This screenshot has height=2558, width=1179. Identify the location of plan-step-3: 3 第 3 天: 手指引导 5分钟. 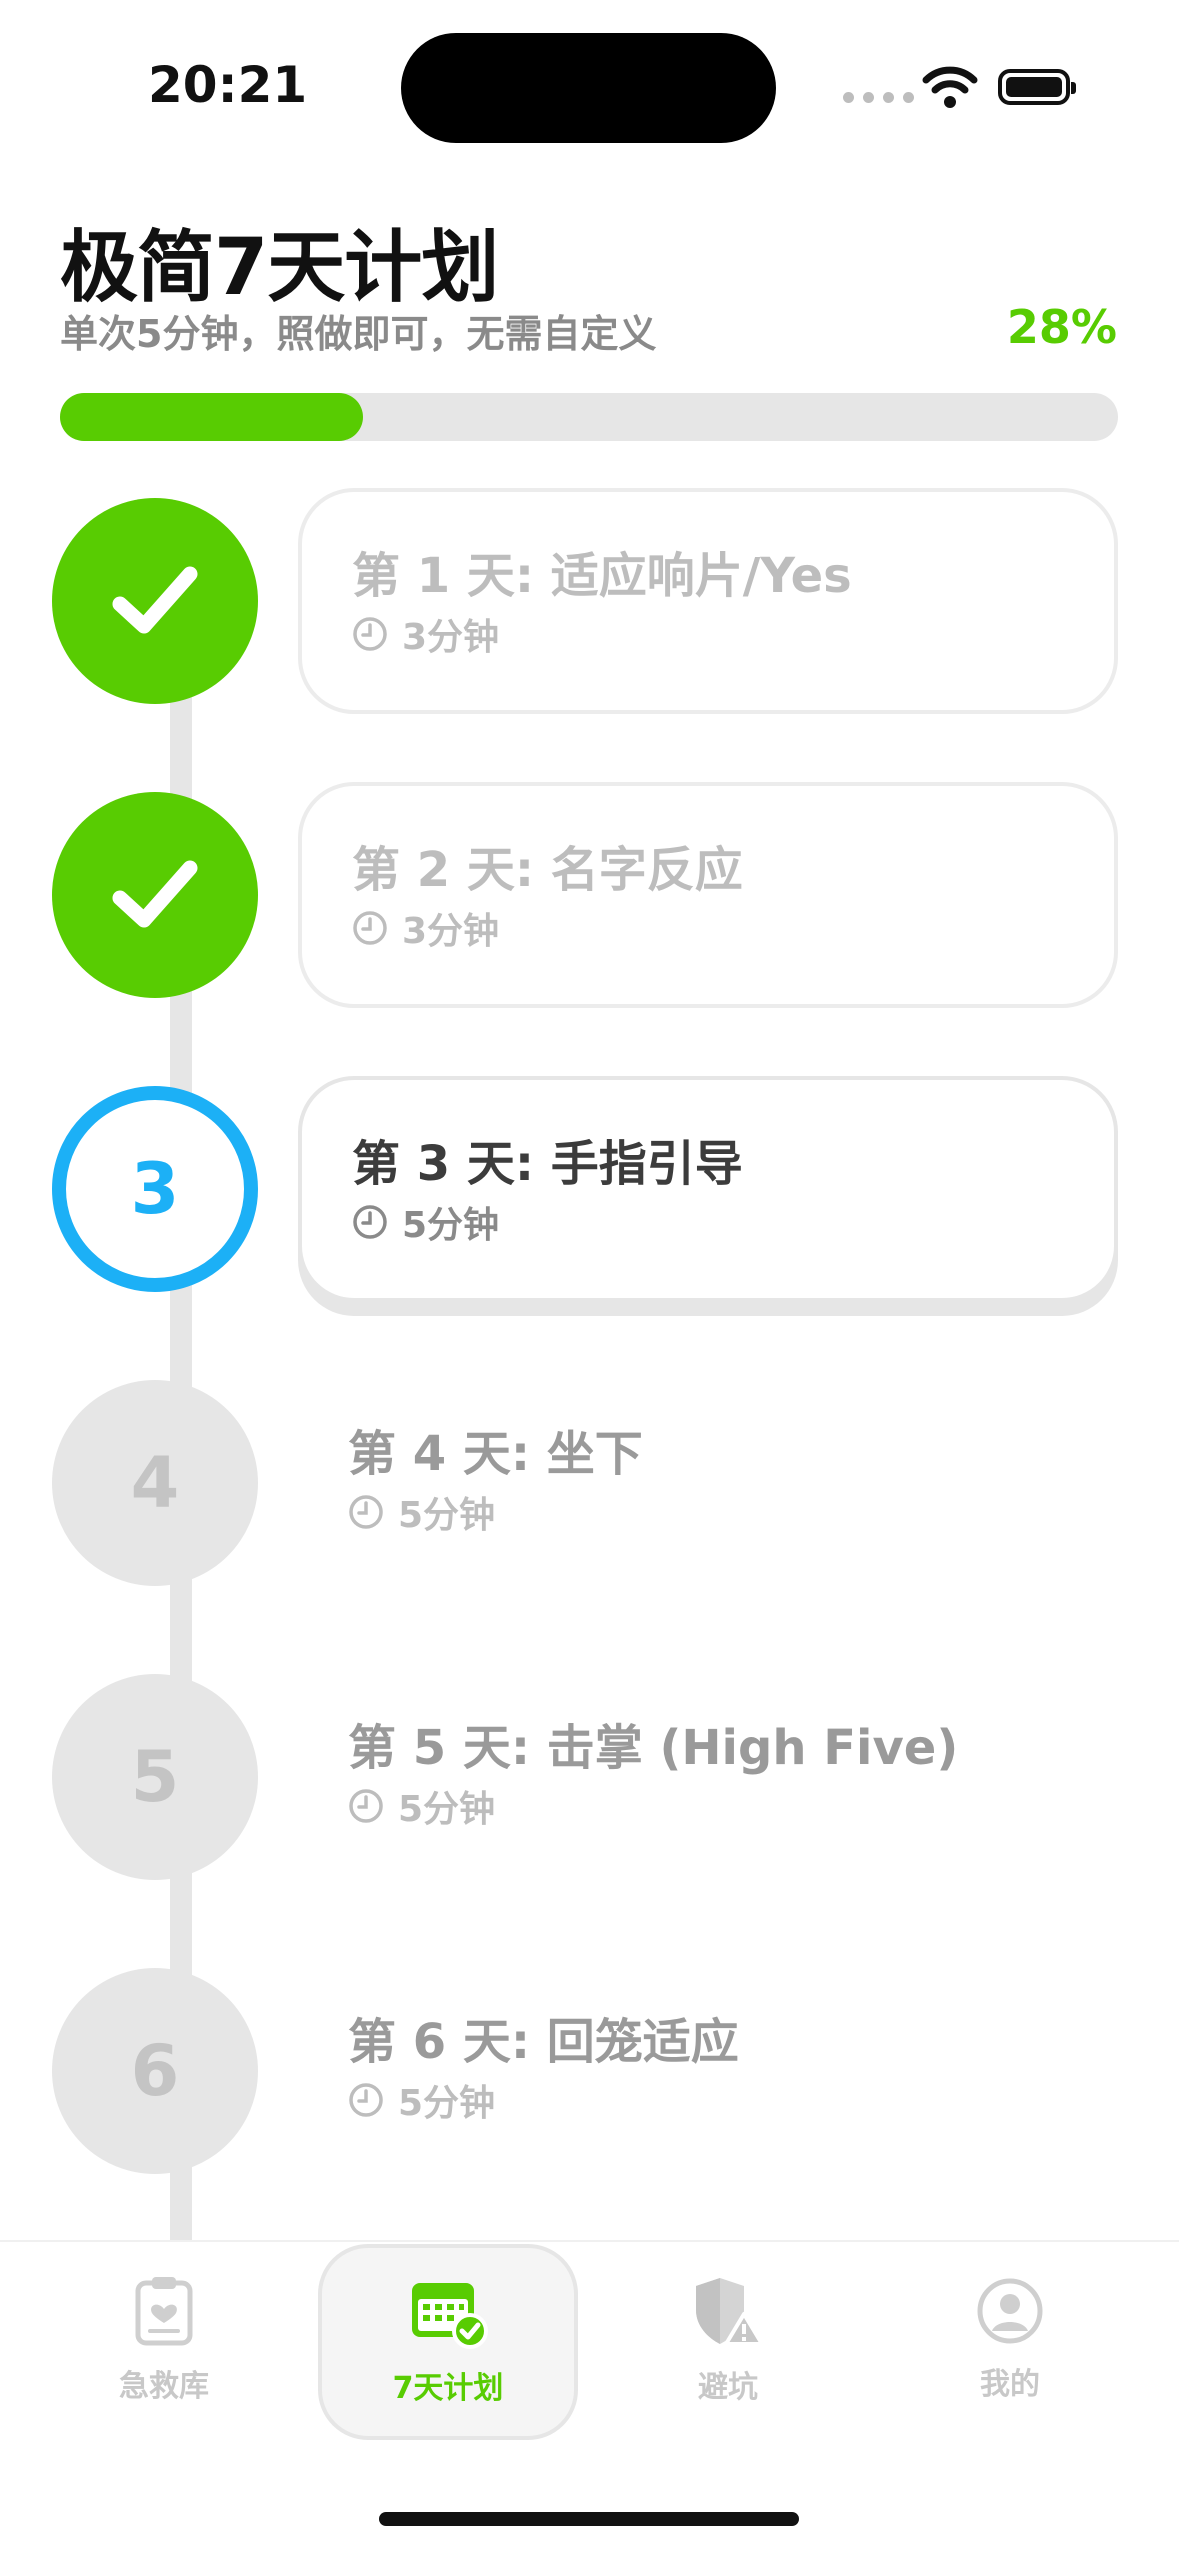
(589, 1201).